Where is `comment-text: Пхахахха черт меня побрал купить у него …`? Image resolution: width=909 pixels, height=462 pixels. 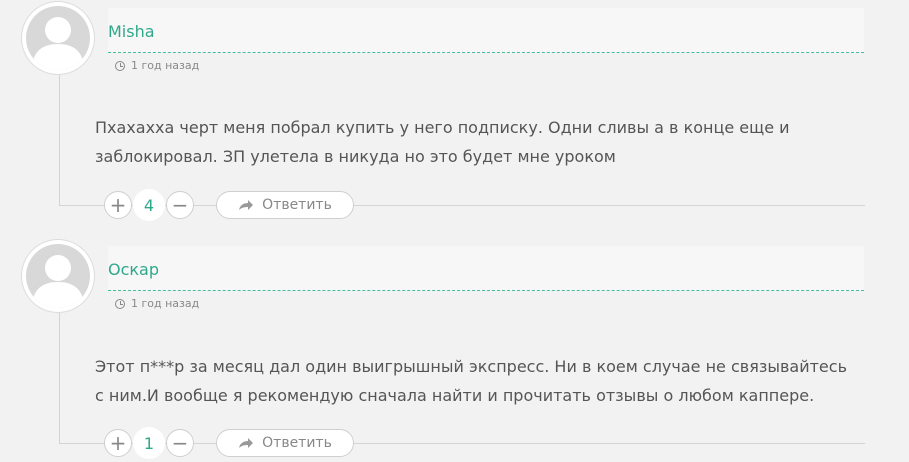
comment-text: Пхахахха черт меня побрал купить у него … is located at coordinates (442, 142).